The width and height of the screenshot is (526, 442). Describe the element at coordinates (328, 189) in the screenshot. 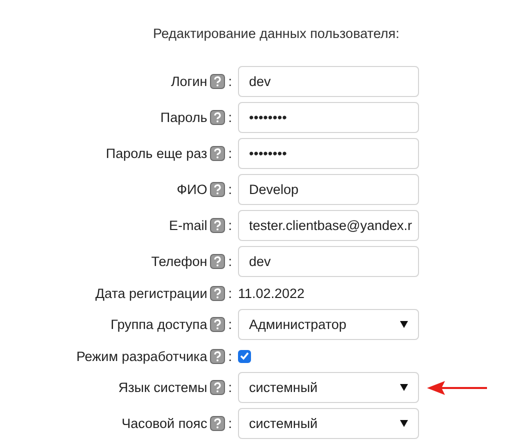

I see `input-field: Develop` at that location.